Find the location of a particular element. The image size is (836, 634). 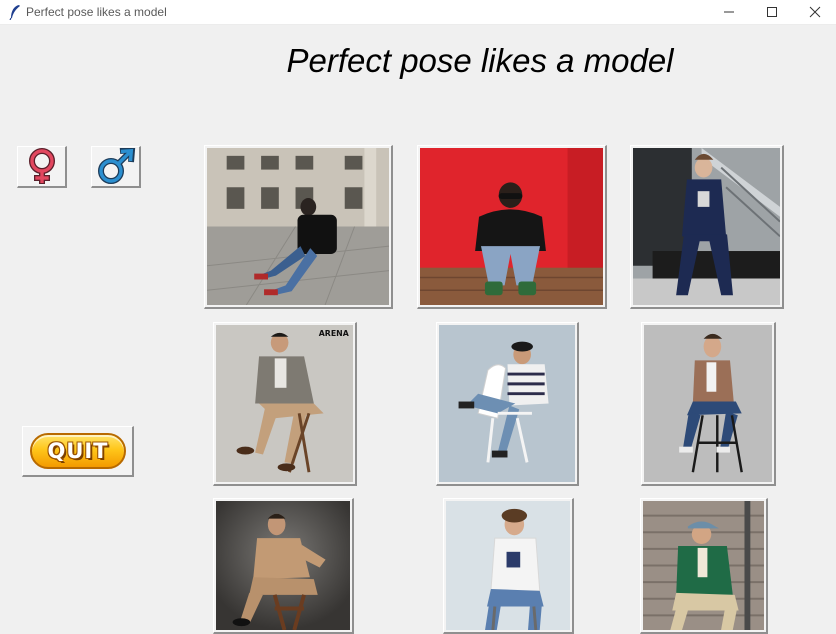

minimize-icon is located at coordinates (729, 12).